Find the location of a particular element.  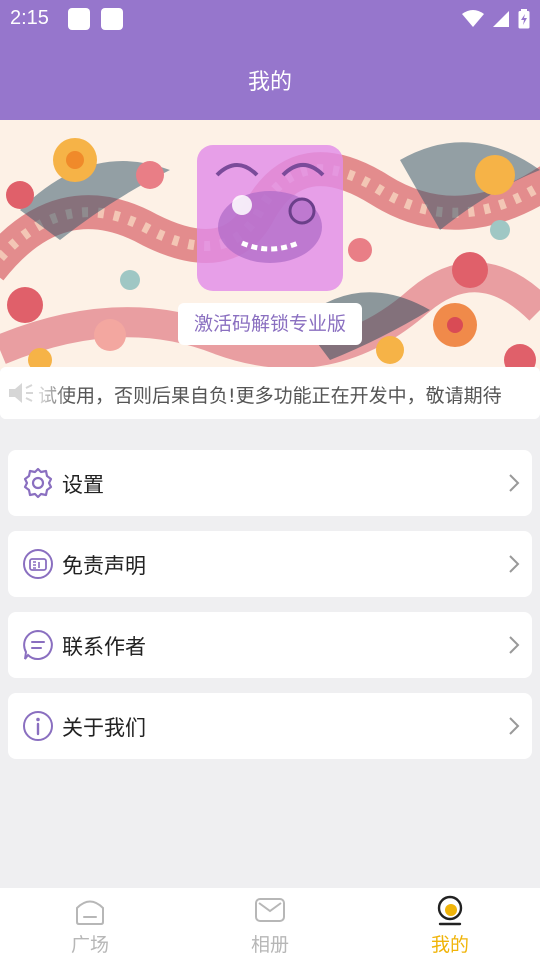

app-logo is located at coordinates (270, 218).